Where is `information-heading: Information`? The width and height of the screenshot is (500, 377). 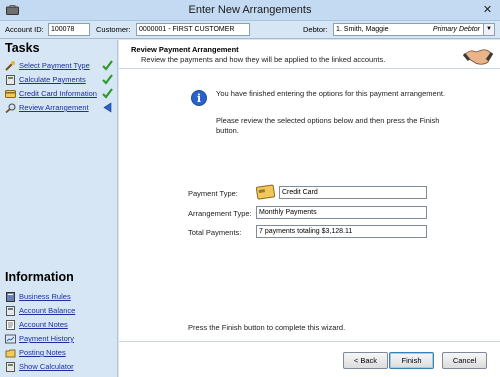
information-heading: Information is located at coordinates (39, 277).